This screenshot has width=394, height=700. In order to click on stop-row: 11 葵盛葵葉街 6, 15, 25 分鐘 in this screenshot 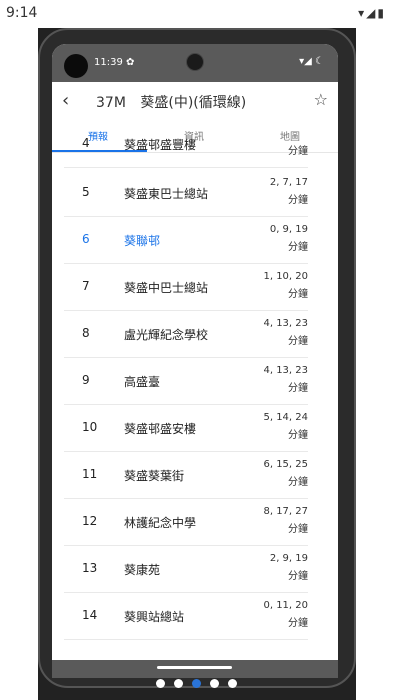, I will do `click(186, 475)`.